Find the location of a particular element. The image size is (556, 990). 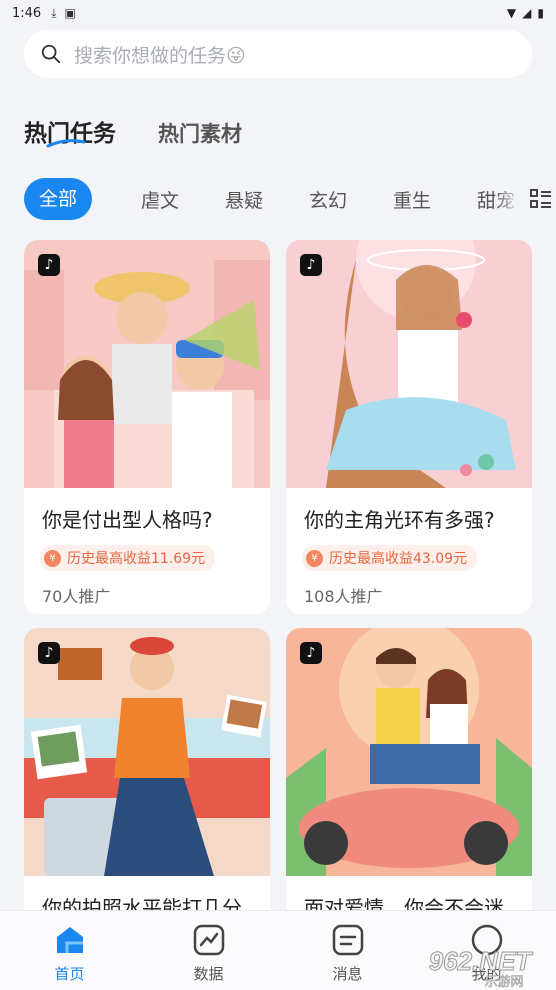

tab-hot-materials-label: 热门素材 is located at coordinates (200, 134).